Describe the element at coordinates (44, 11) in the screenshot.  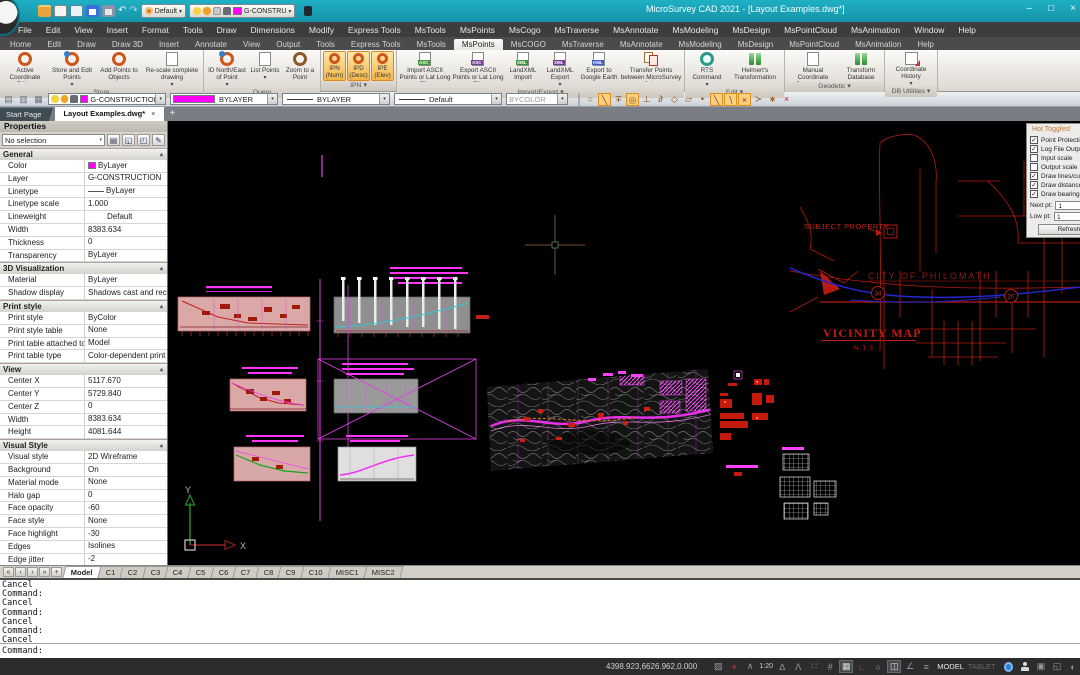
I see `open-folder-icon` at that location.